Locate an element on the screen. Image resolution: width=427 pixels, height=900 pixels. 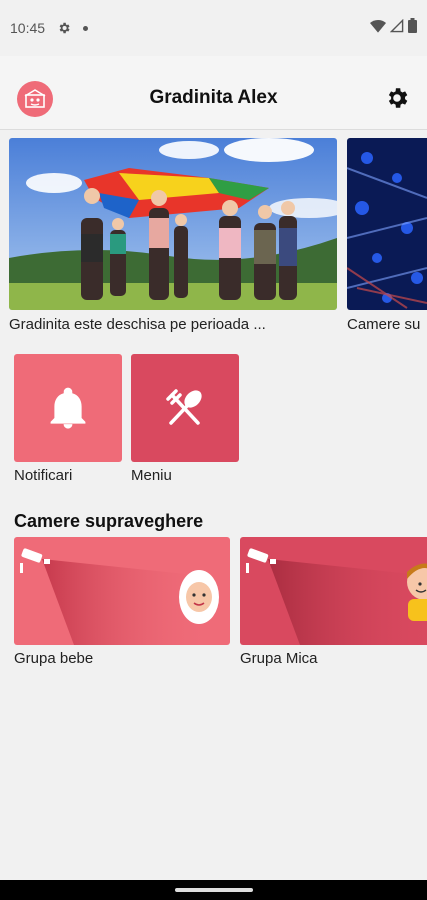
app-bar: Gradinita Alex is located at coordinates (213, 93).